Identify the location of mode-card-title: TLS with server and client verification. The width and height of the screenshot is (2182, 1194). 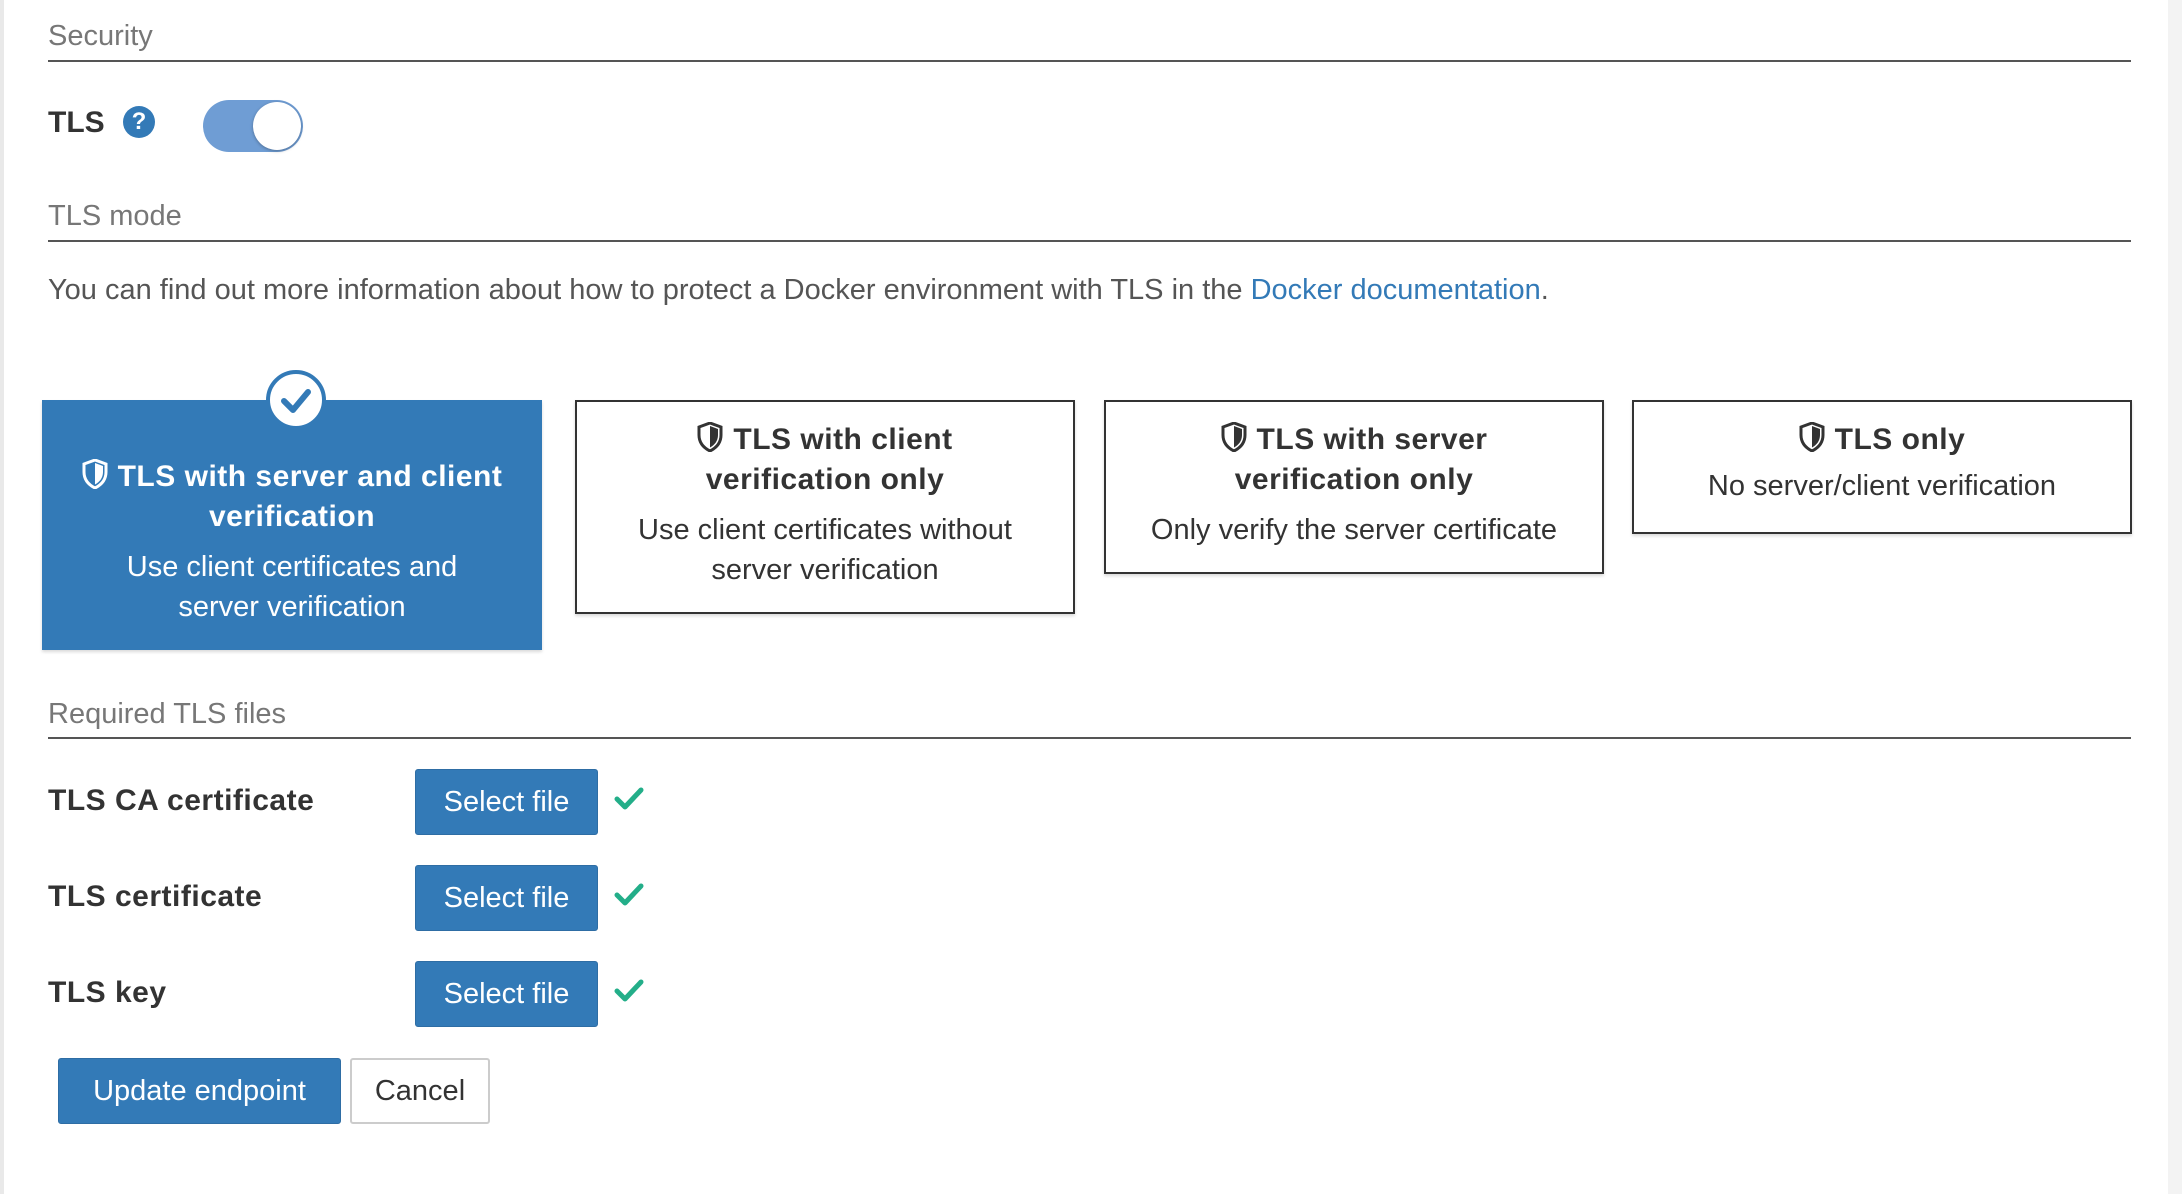
(292, 497).